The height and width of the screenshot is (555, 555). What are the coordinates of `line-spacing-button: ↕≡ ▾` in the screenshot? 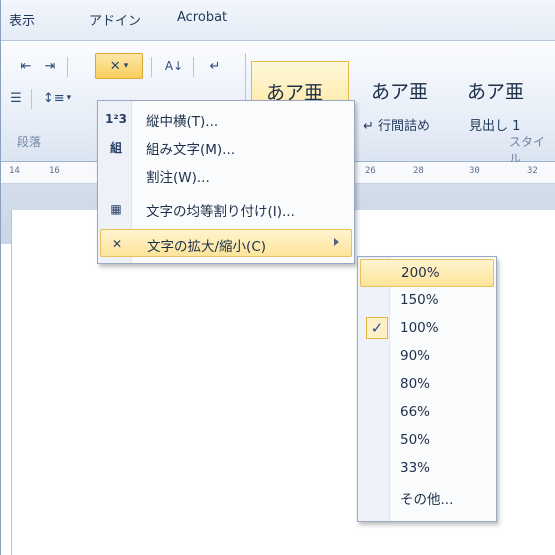 It's located at (57, 98).